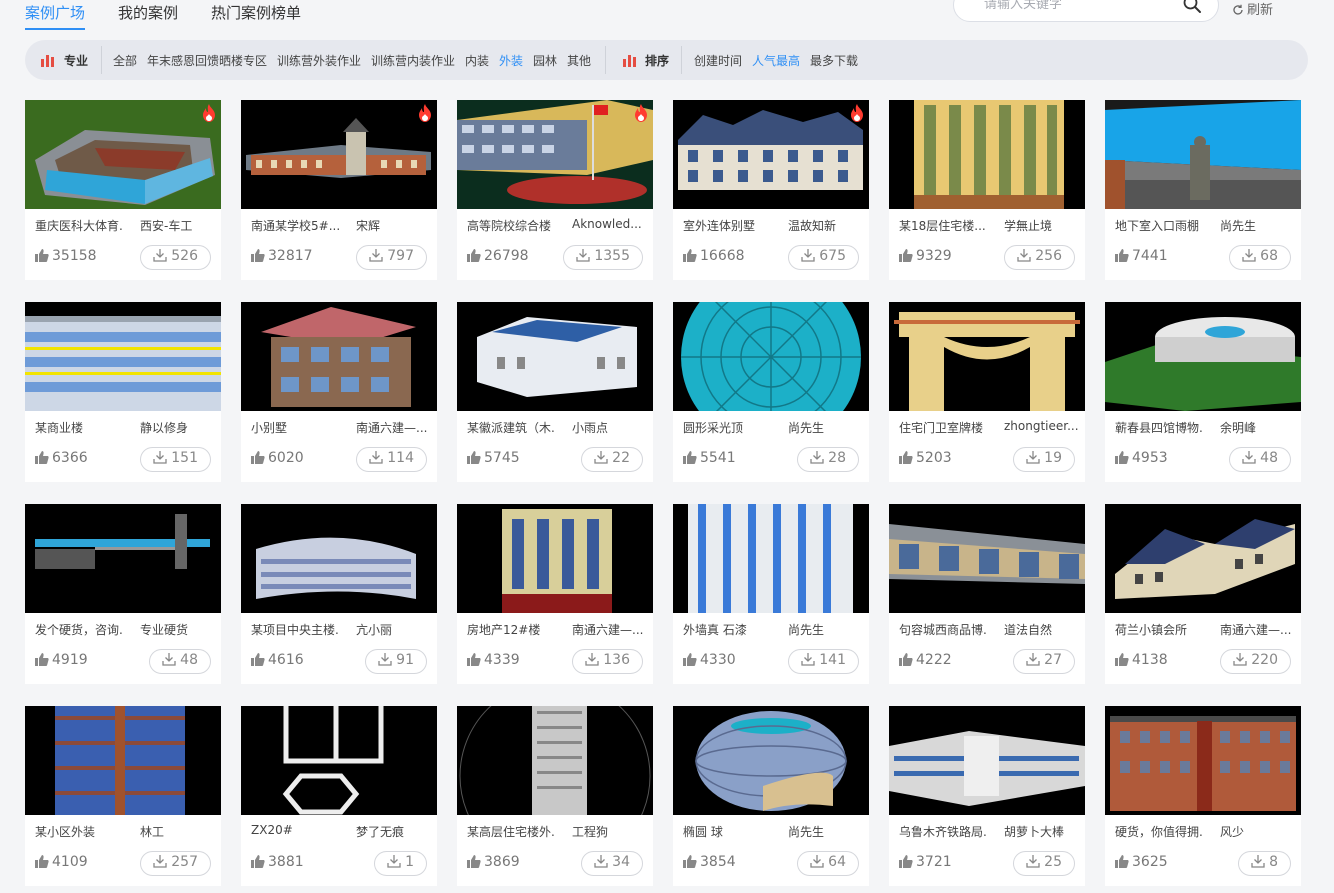 Image resolution: width=1334 pixels, height=893 pixels. Describe the element at coordinates (714, 256) in the screenshot. I see `like-count: 16668` at that location.